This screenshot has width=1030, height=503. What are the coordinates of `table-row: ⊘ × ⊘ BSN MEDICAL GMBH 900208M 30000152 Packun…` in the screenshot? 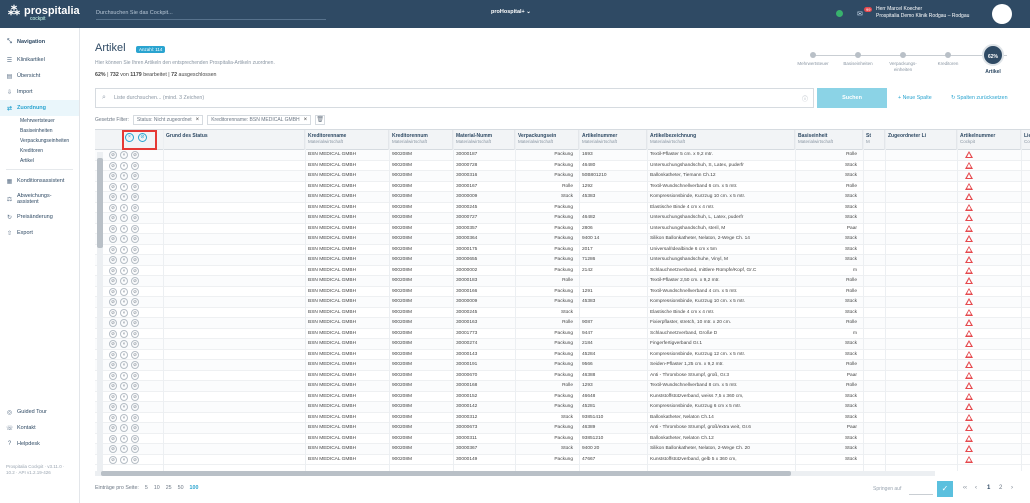 It's located at (562, 397).